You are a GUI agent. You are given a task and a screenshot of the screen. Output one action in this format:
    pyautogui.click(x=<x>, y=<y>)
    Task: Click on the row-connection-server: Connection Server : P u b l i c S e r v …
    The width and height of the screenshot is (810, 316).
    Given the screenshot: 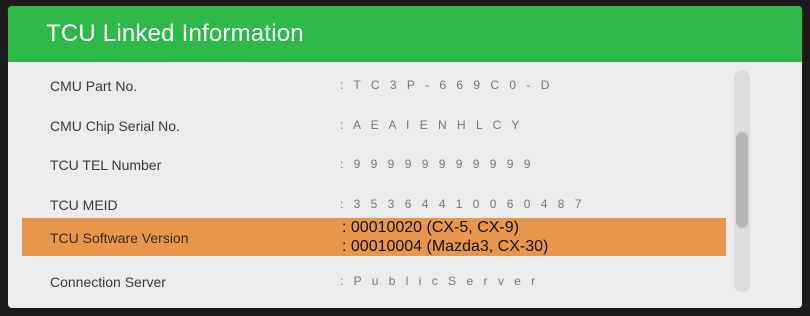 What is the action you would take?
    pyautogui.click(x=376, y=283)
    